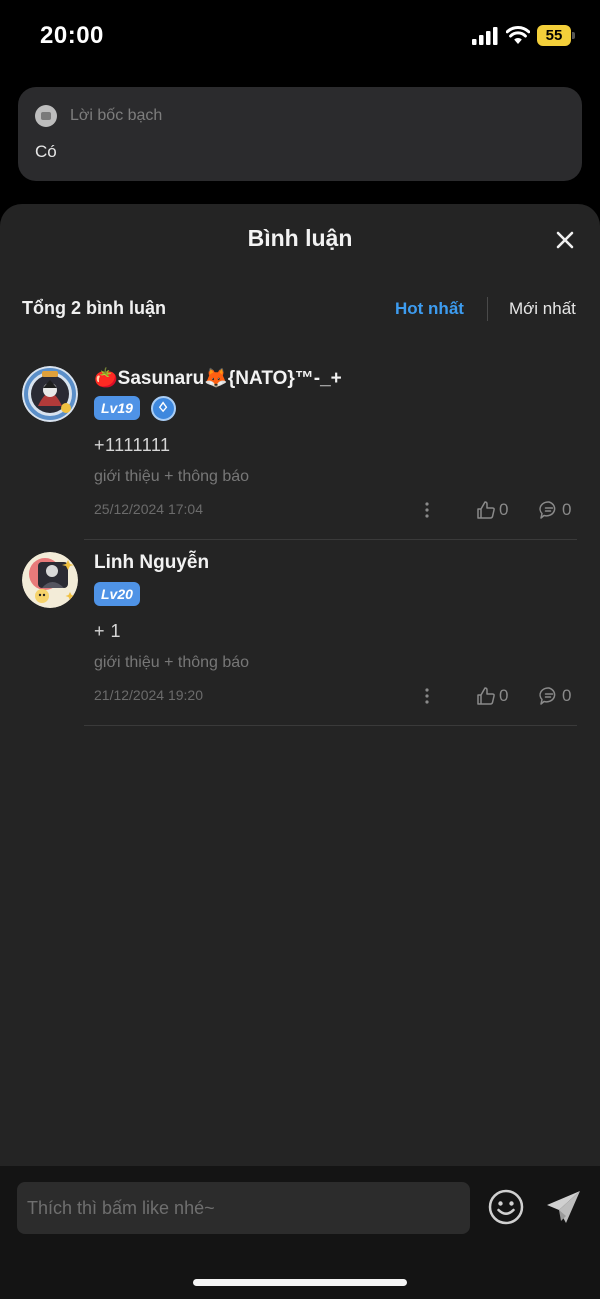 The width and height of the screenshot is (600, 1299). Describe the element at coordinates (485, 36) in the screenshot. I see `cellular-signal-icon` at that location.